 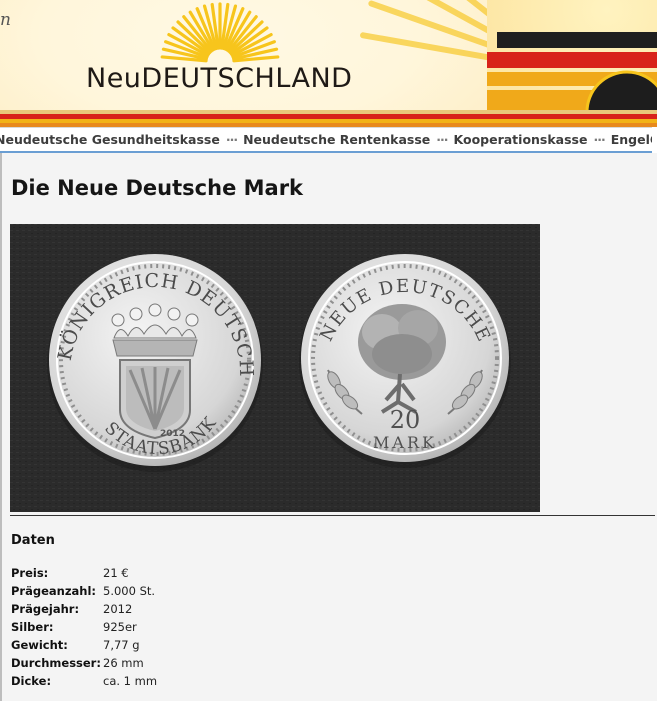 What do you see at coordinates (123, 663) in the screenshot?
I see `data-value: 26 mm` at bounding box center [123, 663].